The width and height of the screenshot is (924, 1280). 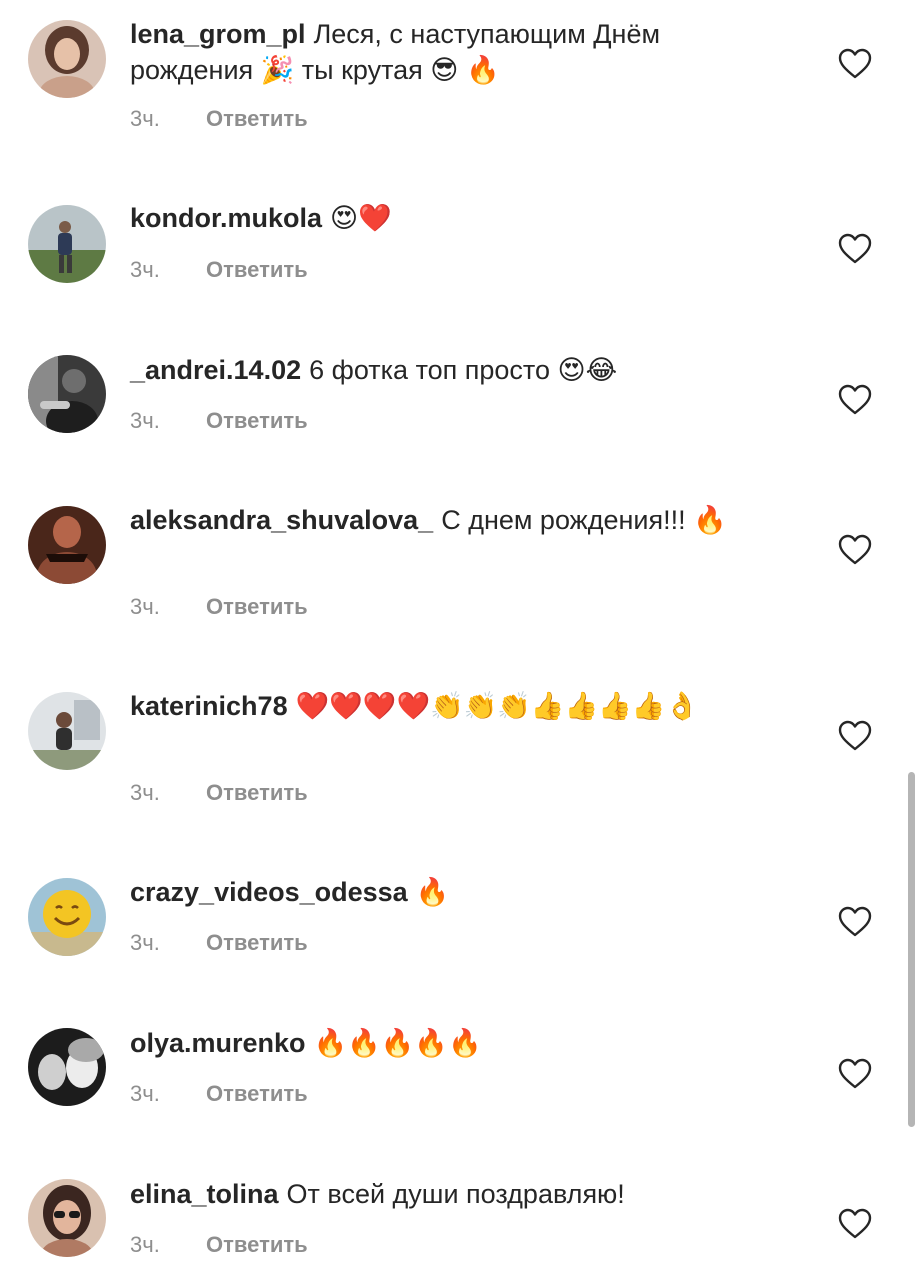 I want to click on comment-username: aleksandra_shuvalova_, so click(x=281, y=520).